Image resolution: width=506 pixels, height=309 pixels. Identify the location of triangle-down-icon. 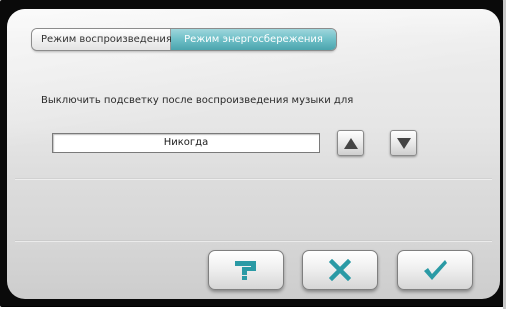
(404, 143).